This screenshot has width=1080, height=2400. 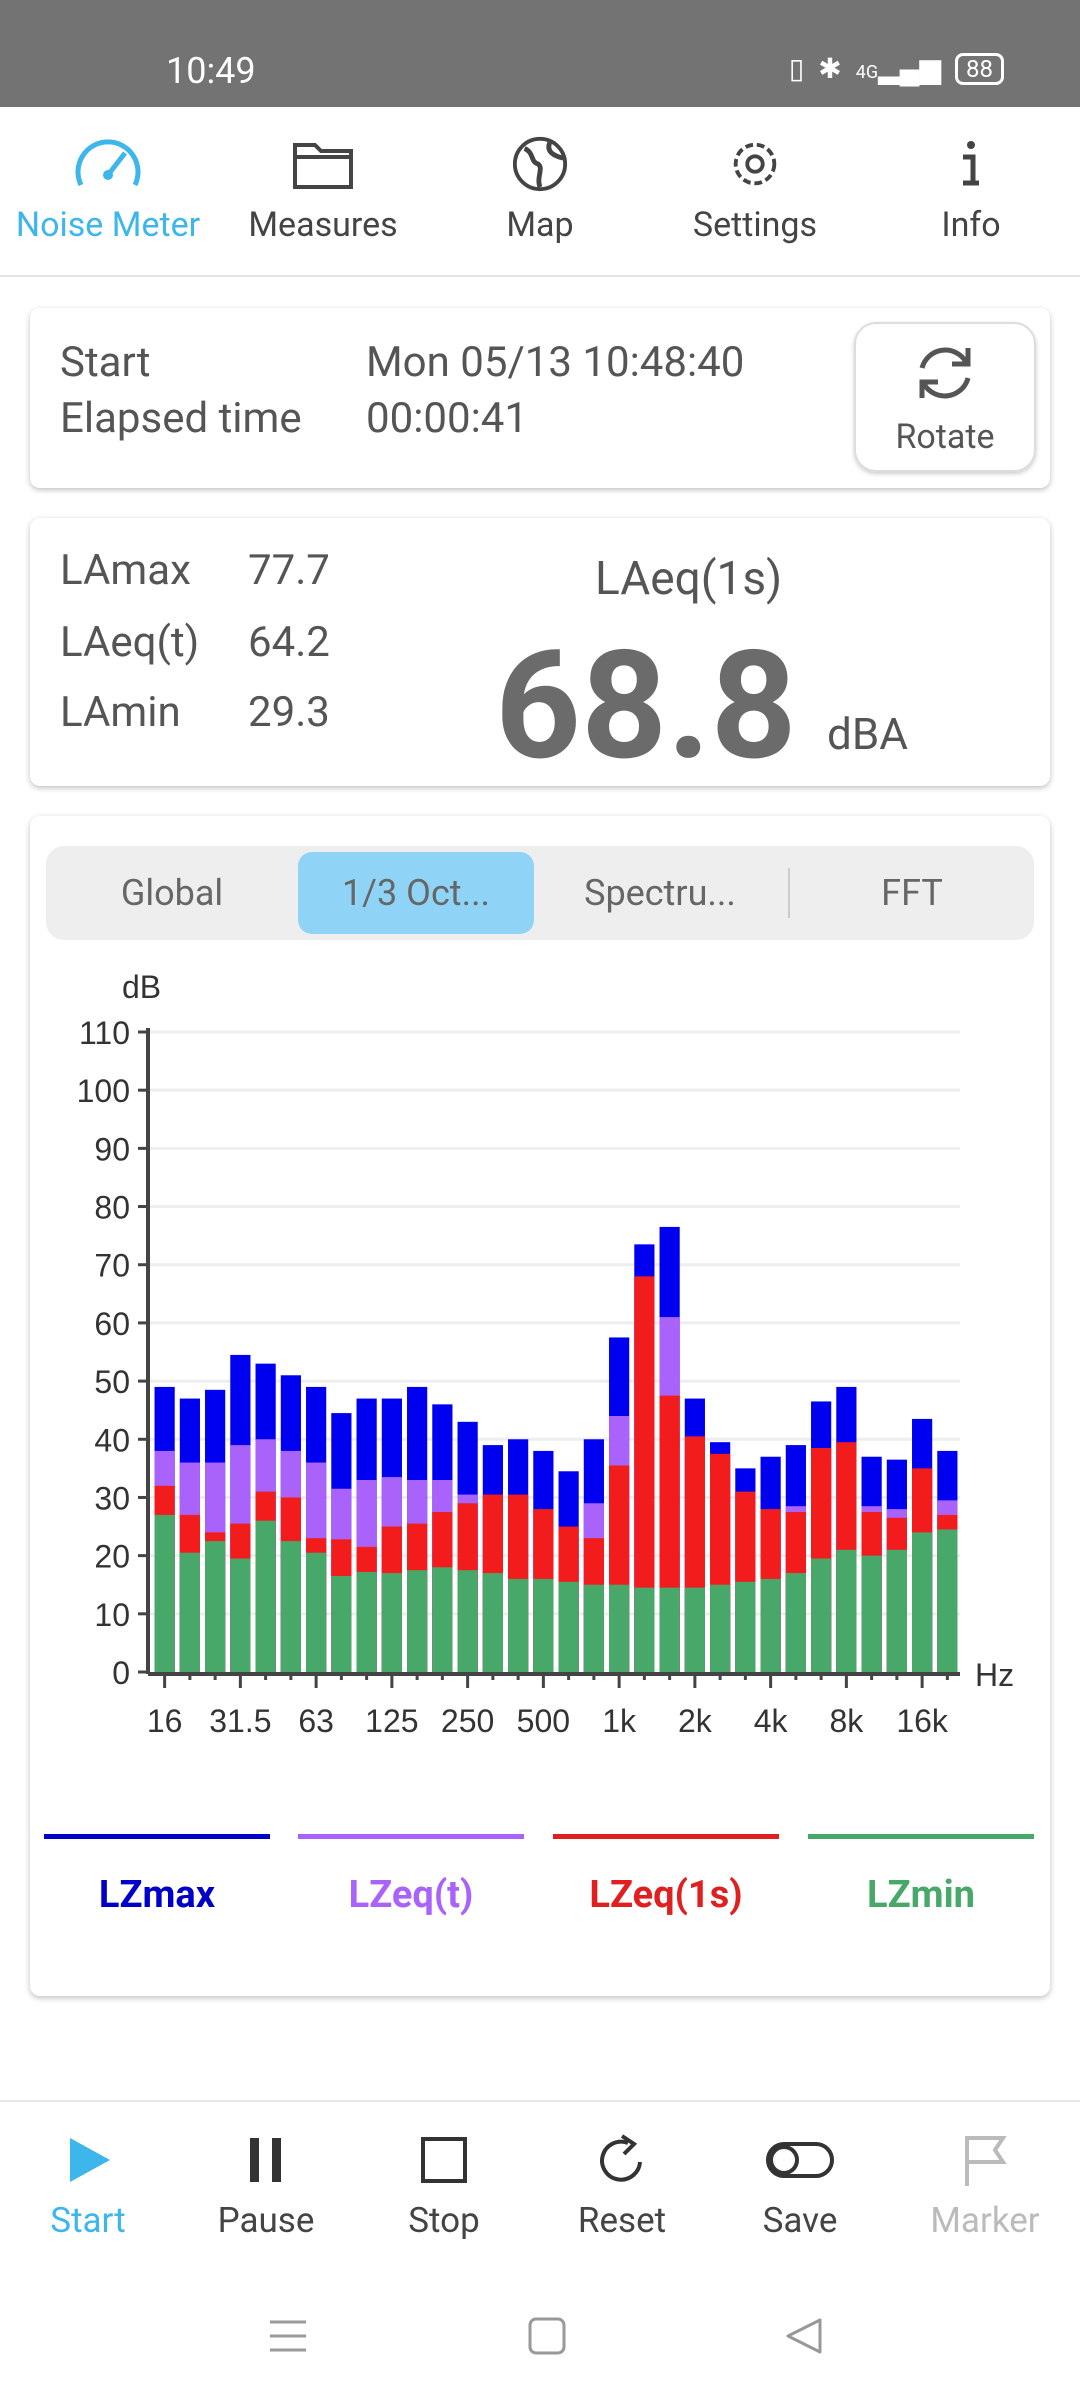 I want to click on x-tick-label: 2k, so click(x=695, y=1721).